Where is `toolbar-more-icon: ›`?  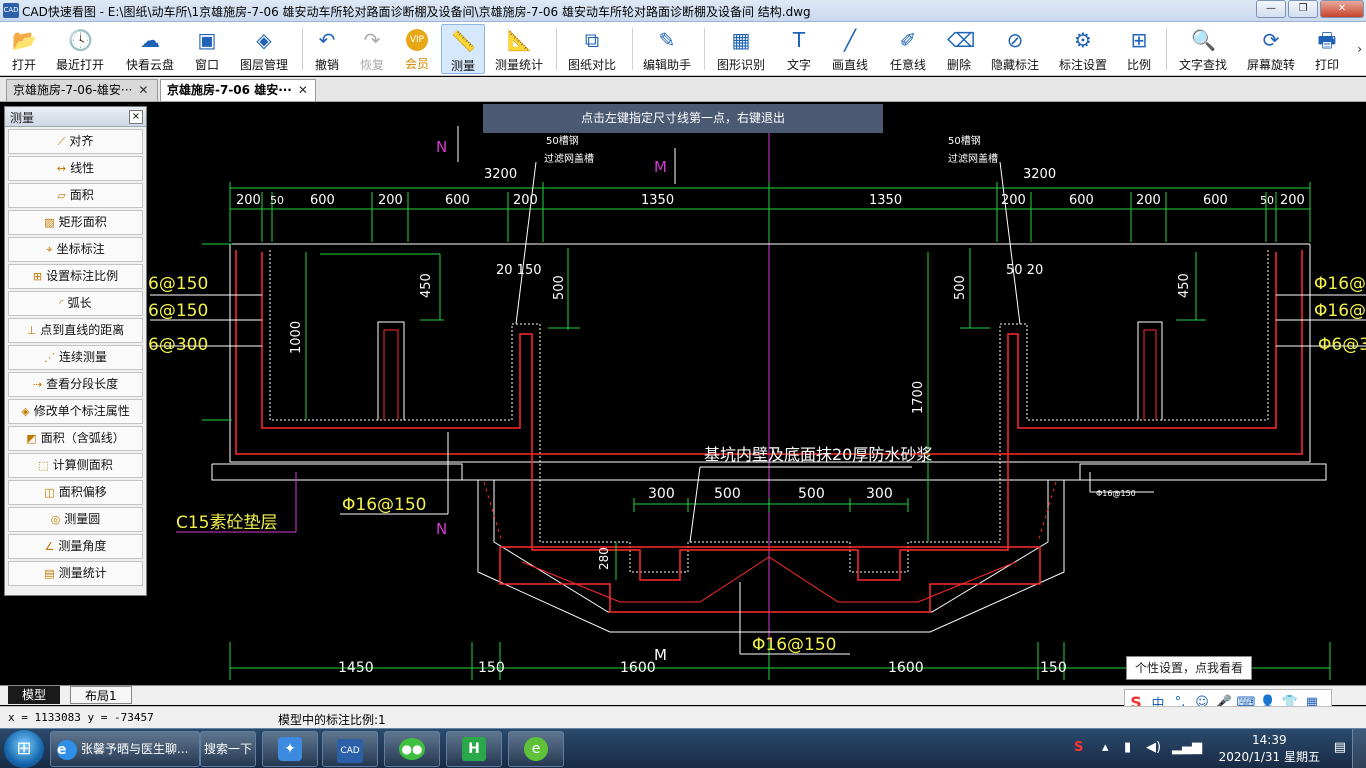
toolbar-more-icon: › is located at coordinates (1359, 49).